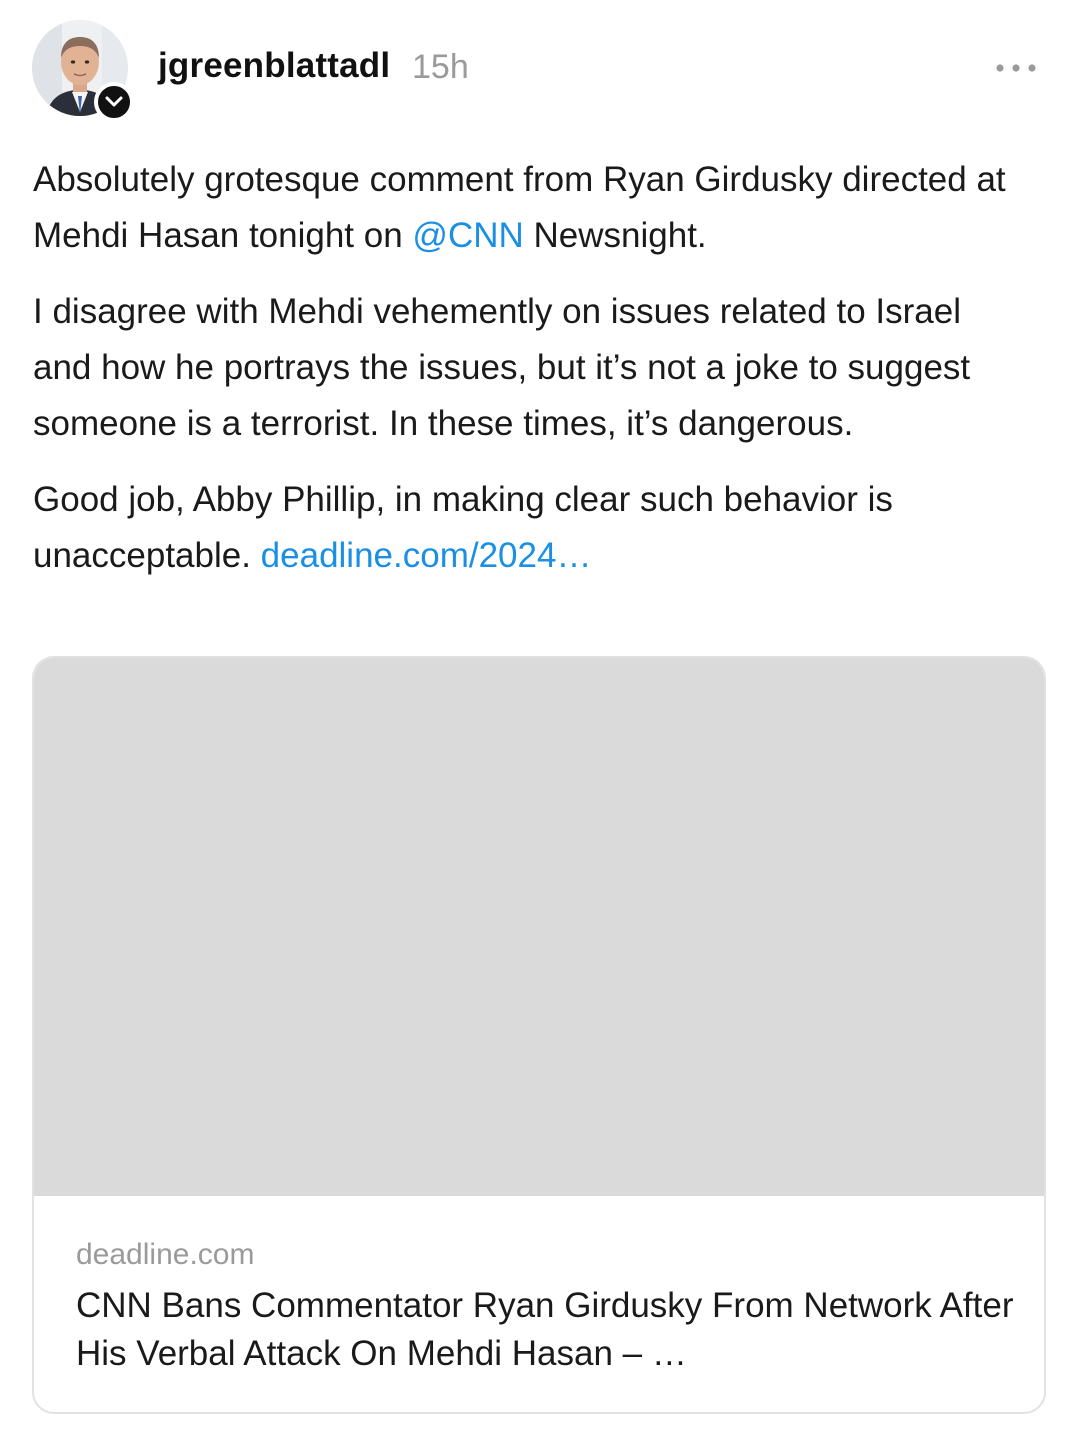  I want to click on more-options-button, so click(1016, 68).